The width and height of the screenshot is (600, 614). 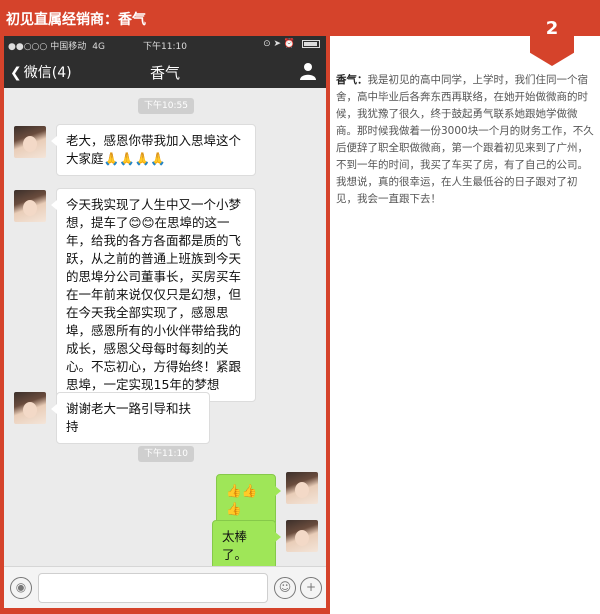 What do you see at coordinates (130, 418) in the screenshot?
I see `message-bubble: 谢谢老大一路引导和扶持` at bounding box center [130, 418].